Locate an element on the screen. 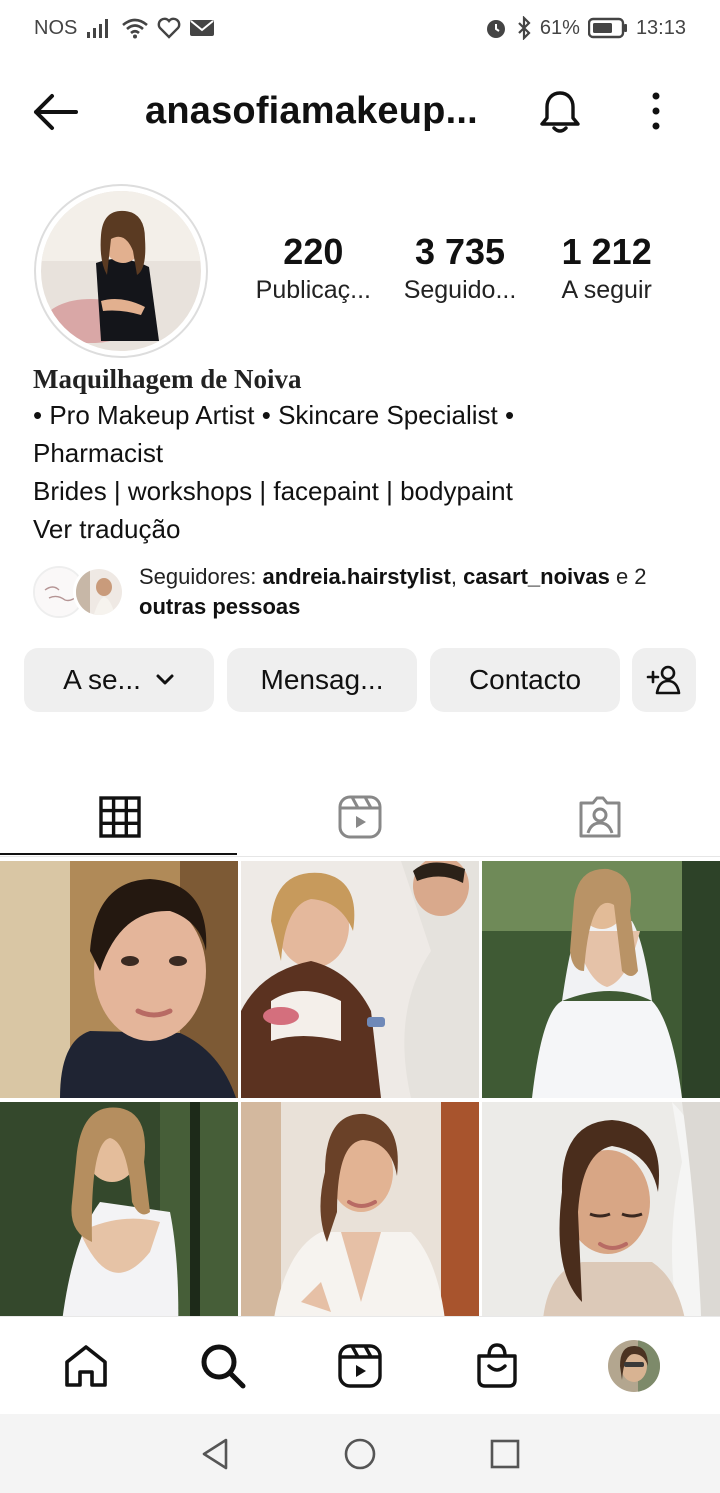  bluetooth-icon is located at coordinates (524, 28).